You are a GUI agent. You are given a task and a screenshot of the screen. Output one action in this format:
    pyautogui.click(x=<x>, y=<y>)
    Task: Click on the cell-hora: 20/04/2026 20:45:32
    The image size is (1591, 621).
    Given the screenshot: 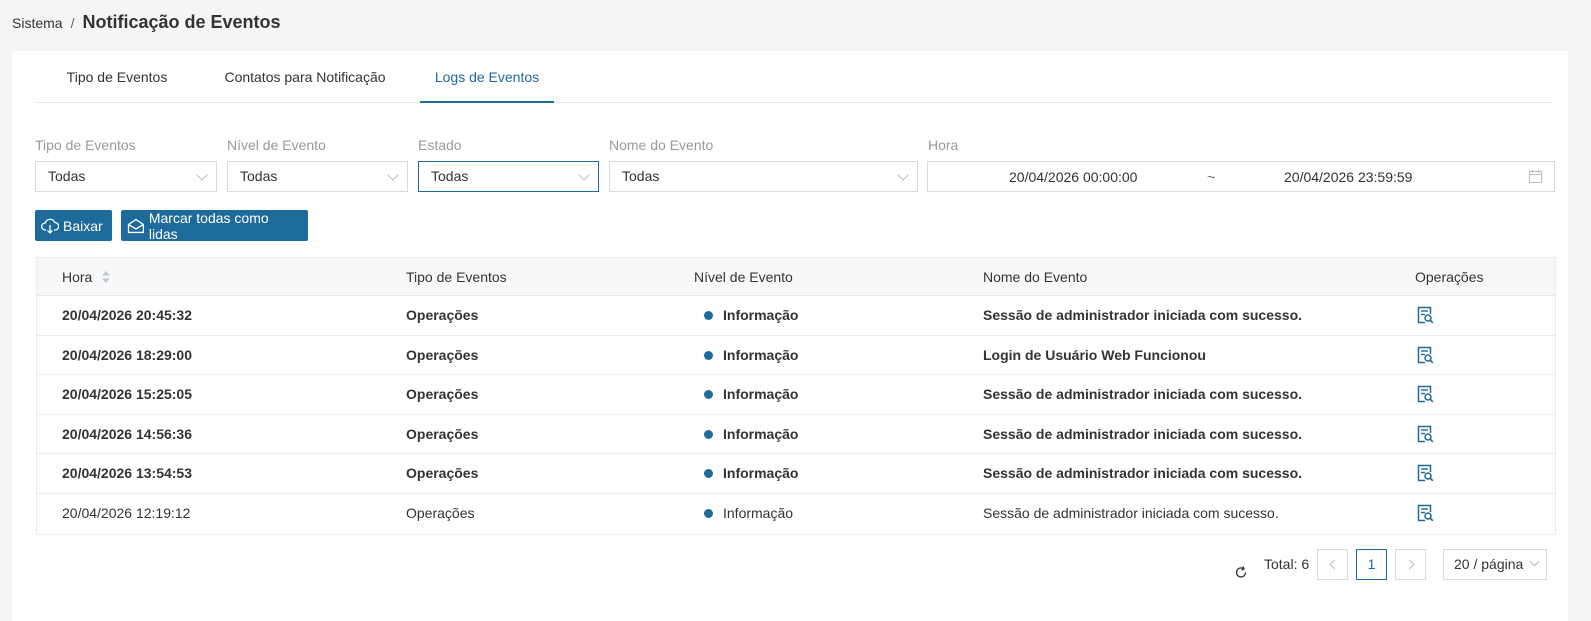 What is the action you would take?
    pyautogui.click(x=127, y=315)
    